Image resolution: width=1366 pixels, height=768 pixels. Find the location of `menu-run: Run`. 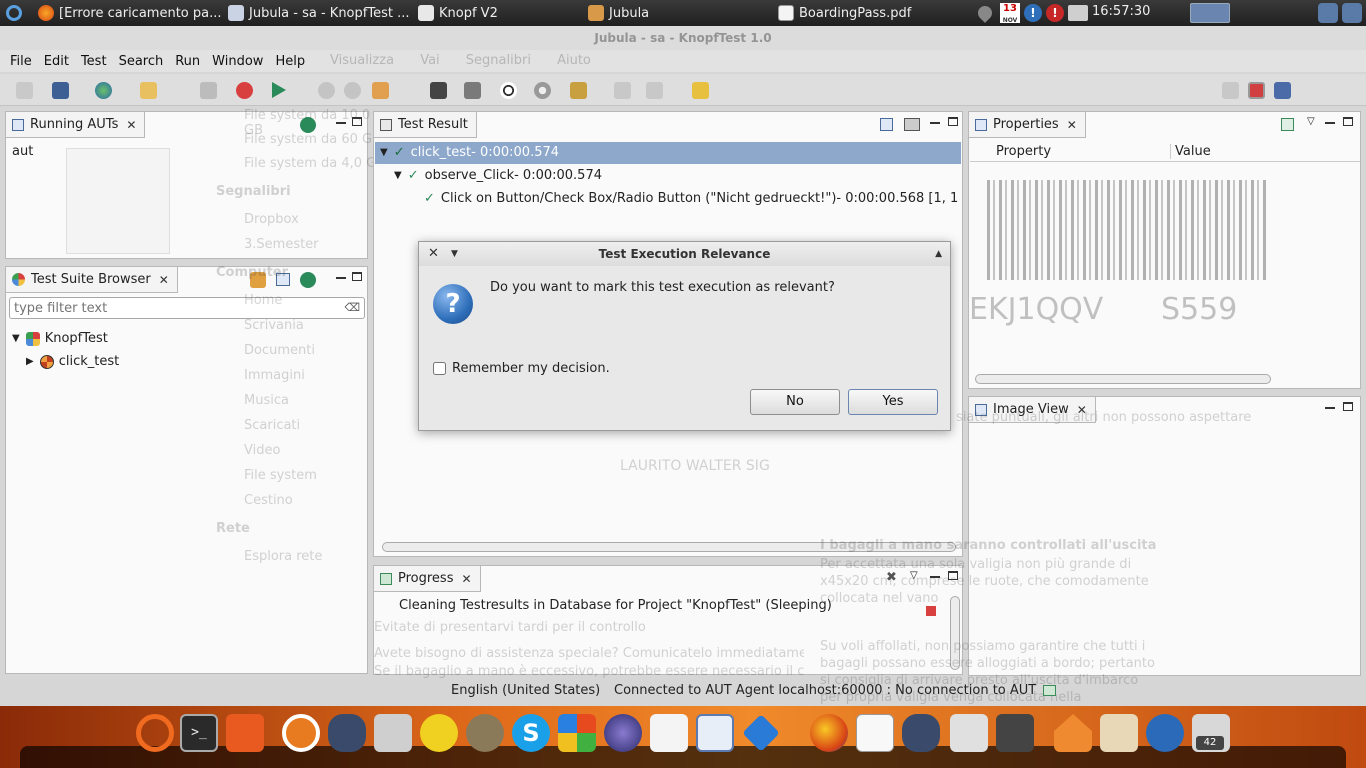

menu-run: Run is located at coordinates (187, 61).